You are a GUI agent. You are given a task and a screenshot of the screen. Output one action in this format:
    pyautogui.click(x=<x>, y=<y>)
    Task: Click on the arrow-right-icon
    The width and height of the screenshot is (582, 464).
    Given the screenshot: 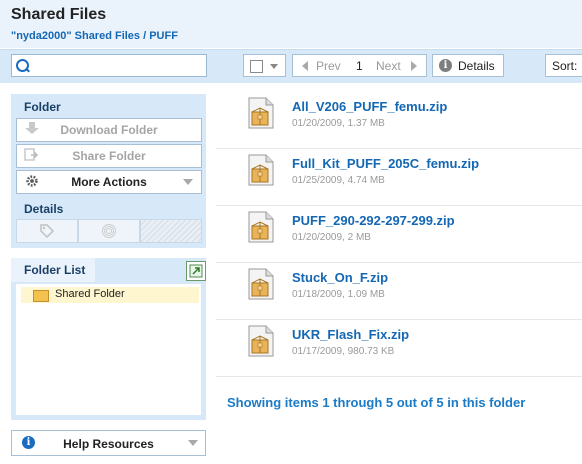 What is the action you would take?
    pyautogui.click(x=414, y=66)
    